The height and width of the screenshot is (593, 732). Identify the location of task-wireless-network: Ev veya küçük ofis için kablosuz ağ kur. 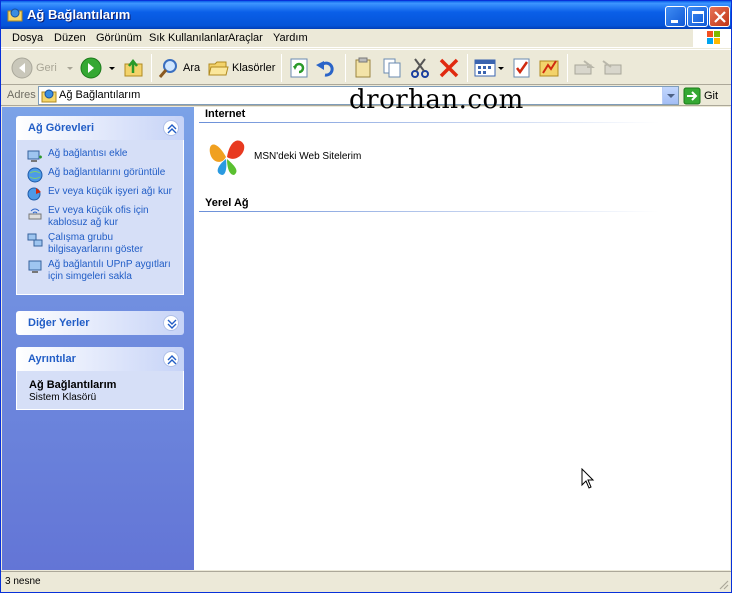
(101, 217).